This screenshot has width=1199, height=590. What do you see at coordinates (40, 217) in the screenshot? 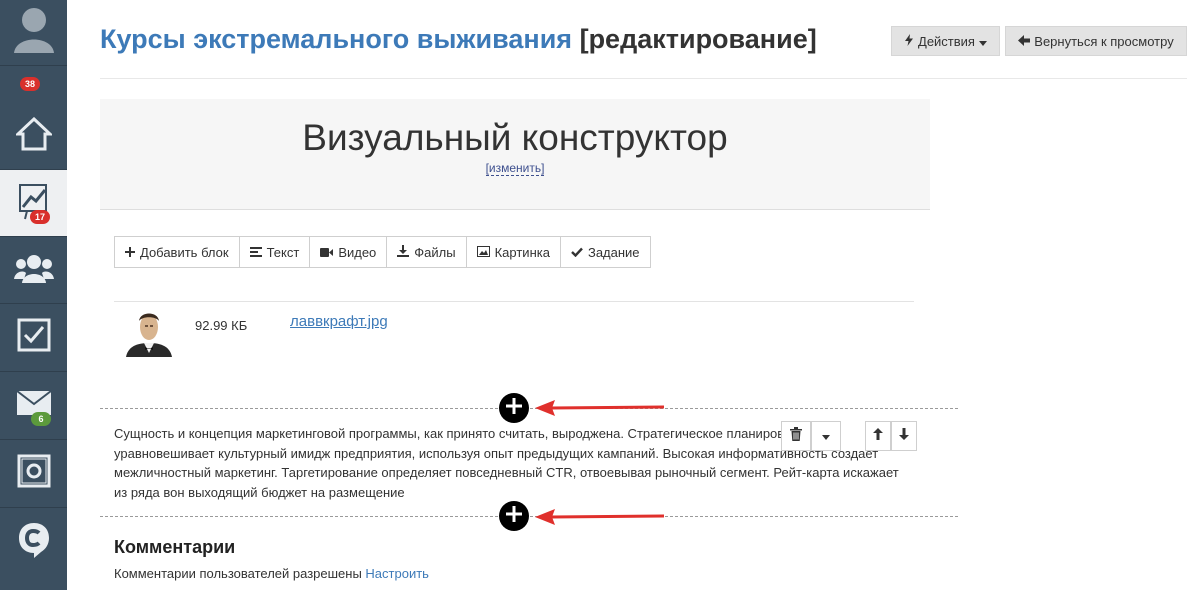
I see `analytics-badge: 17` at bounding box center [40, 217].